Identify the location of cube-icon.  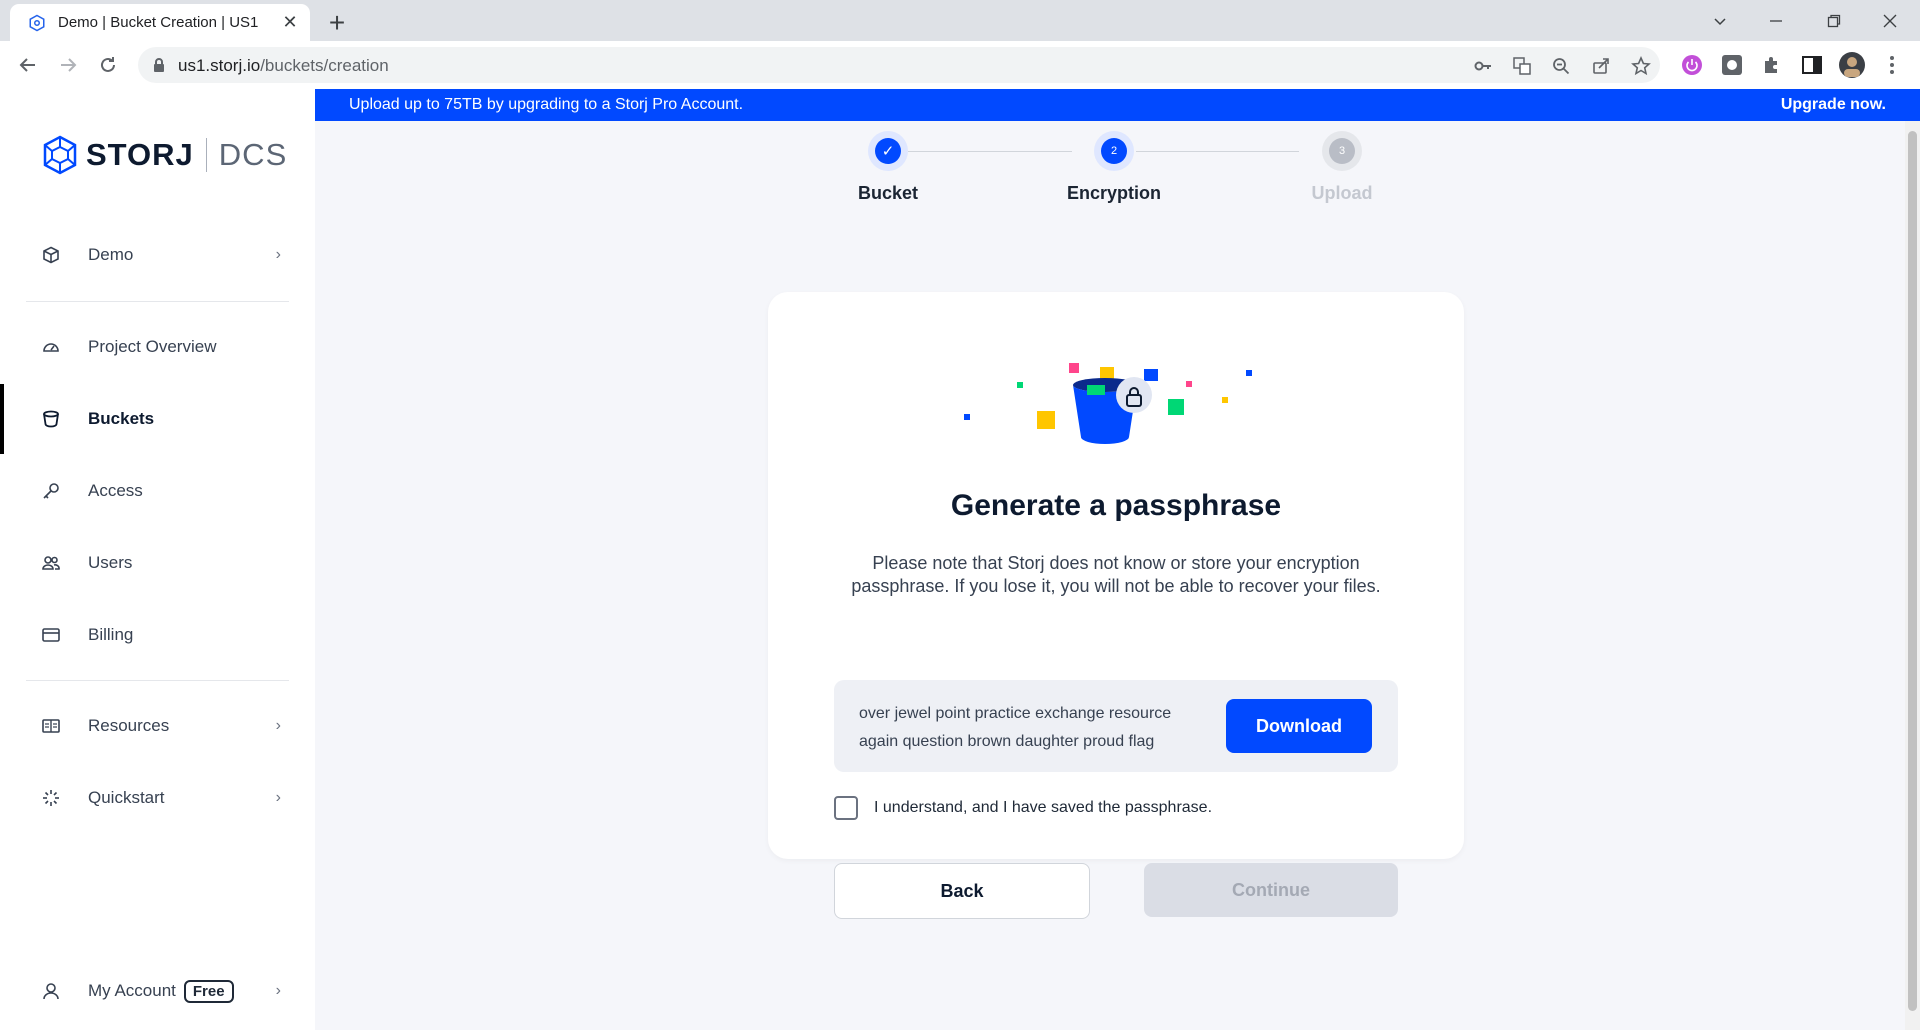
(51, 255).